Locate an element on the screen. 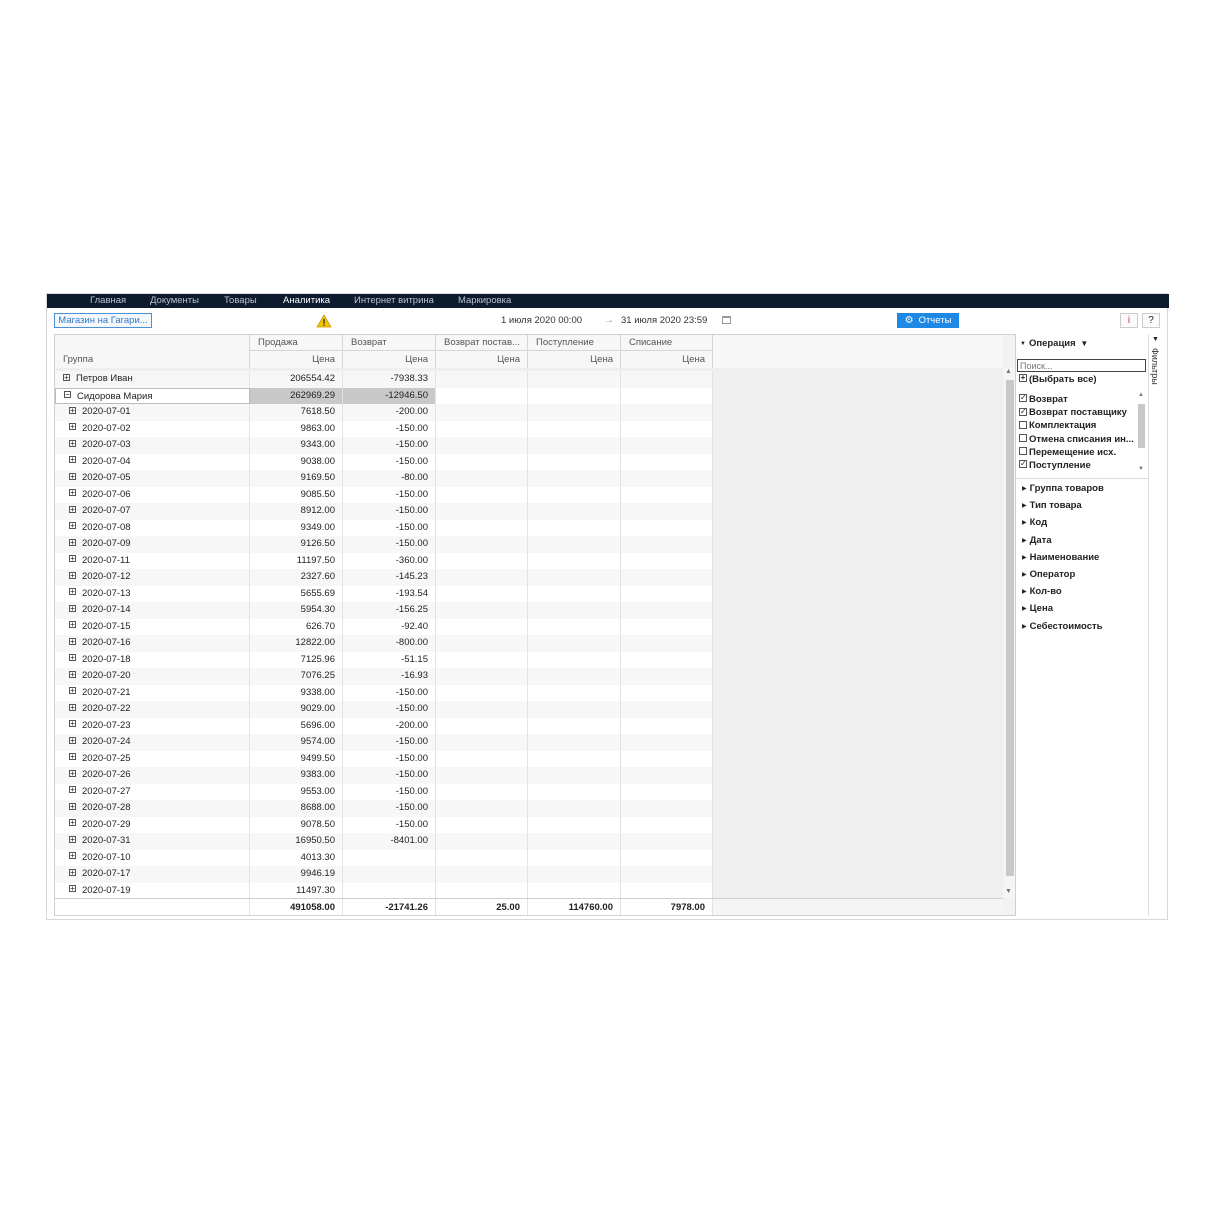 The width and height of the screenshot is (1214, 1214). header-subcolumn-0: Цена is located at coordinates (296, 359).